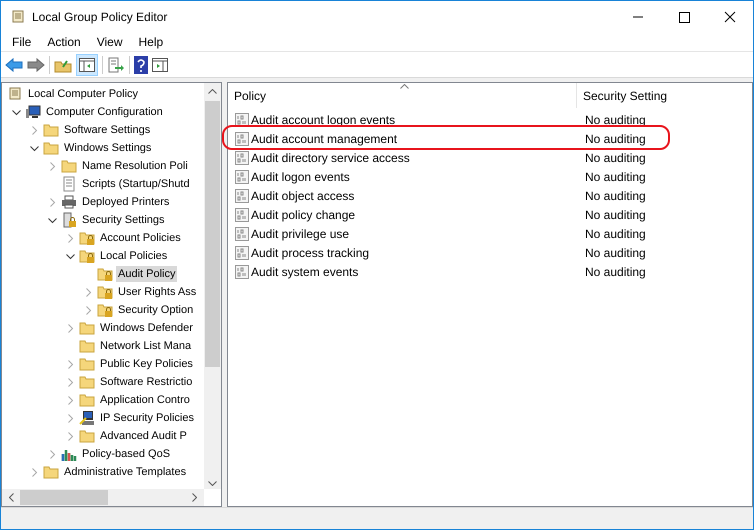  Describe the element at coordinates (100, 17) in the screenshot. I see `window-title: Local Group Policy Editor` at that location.